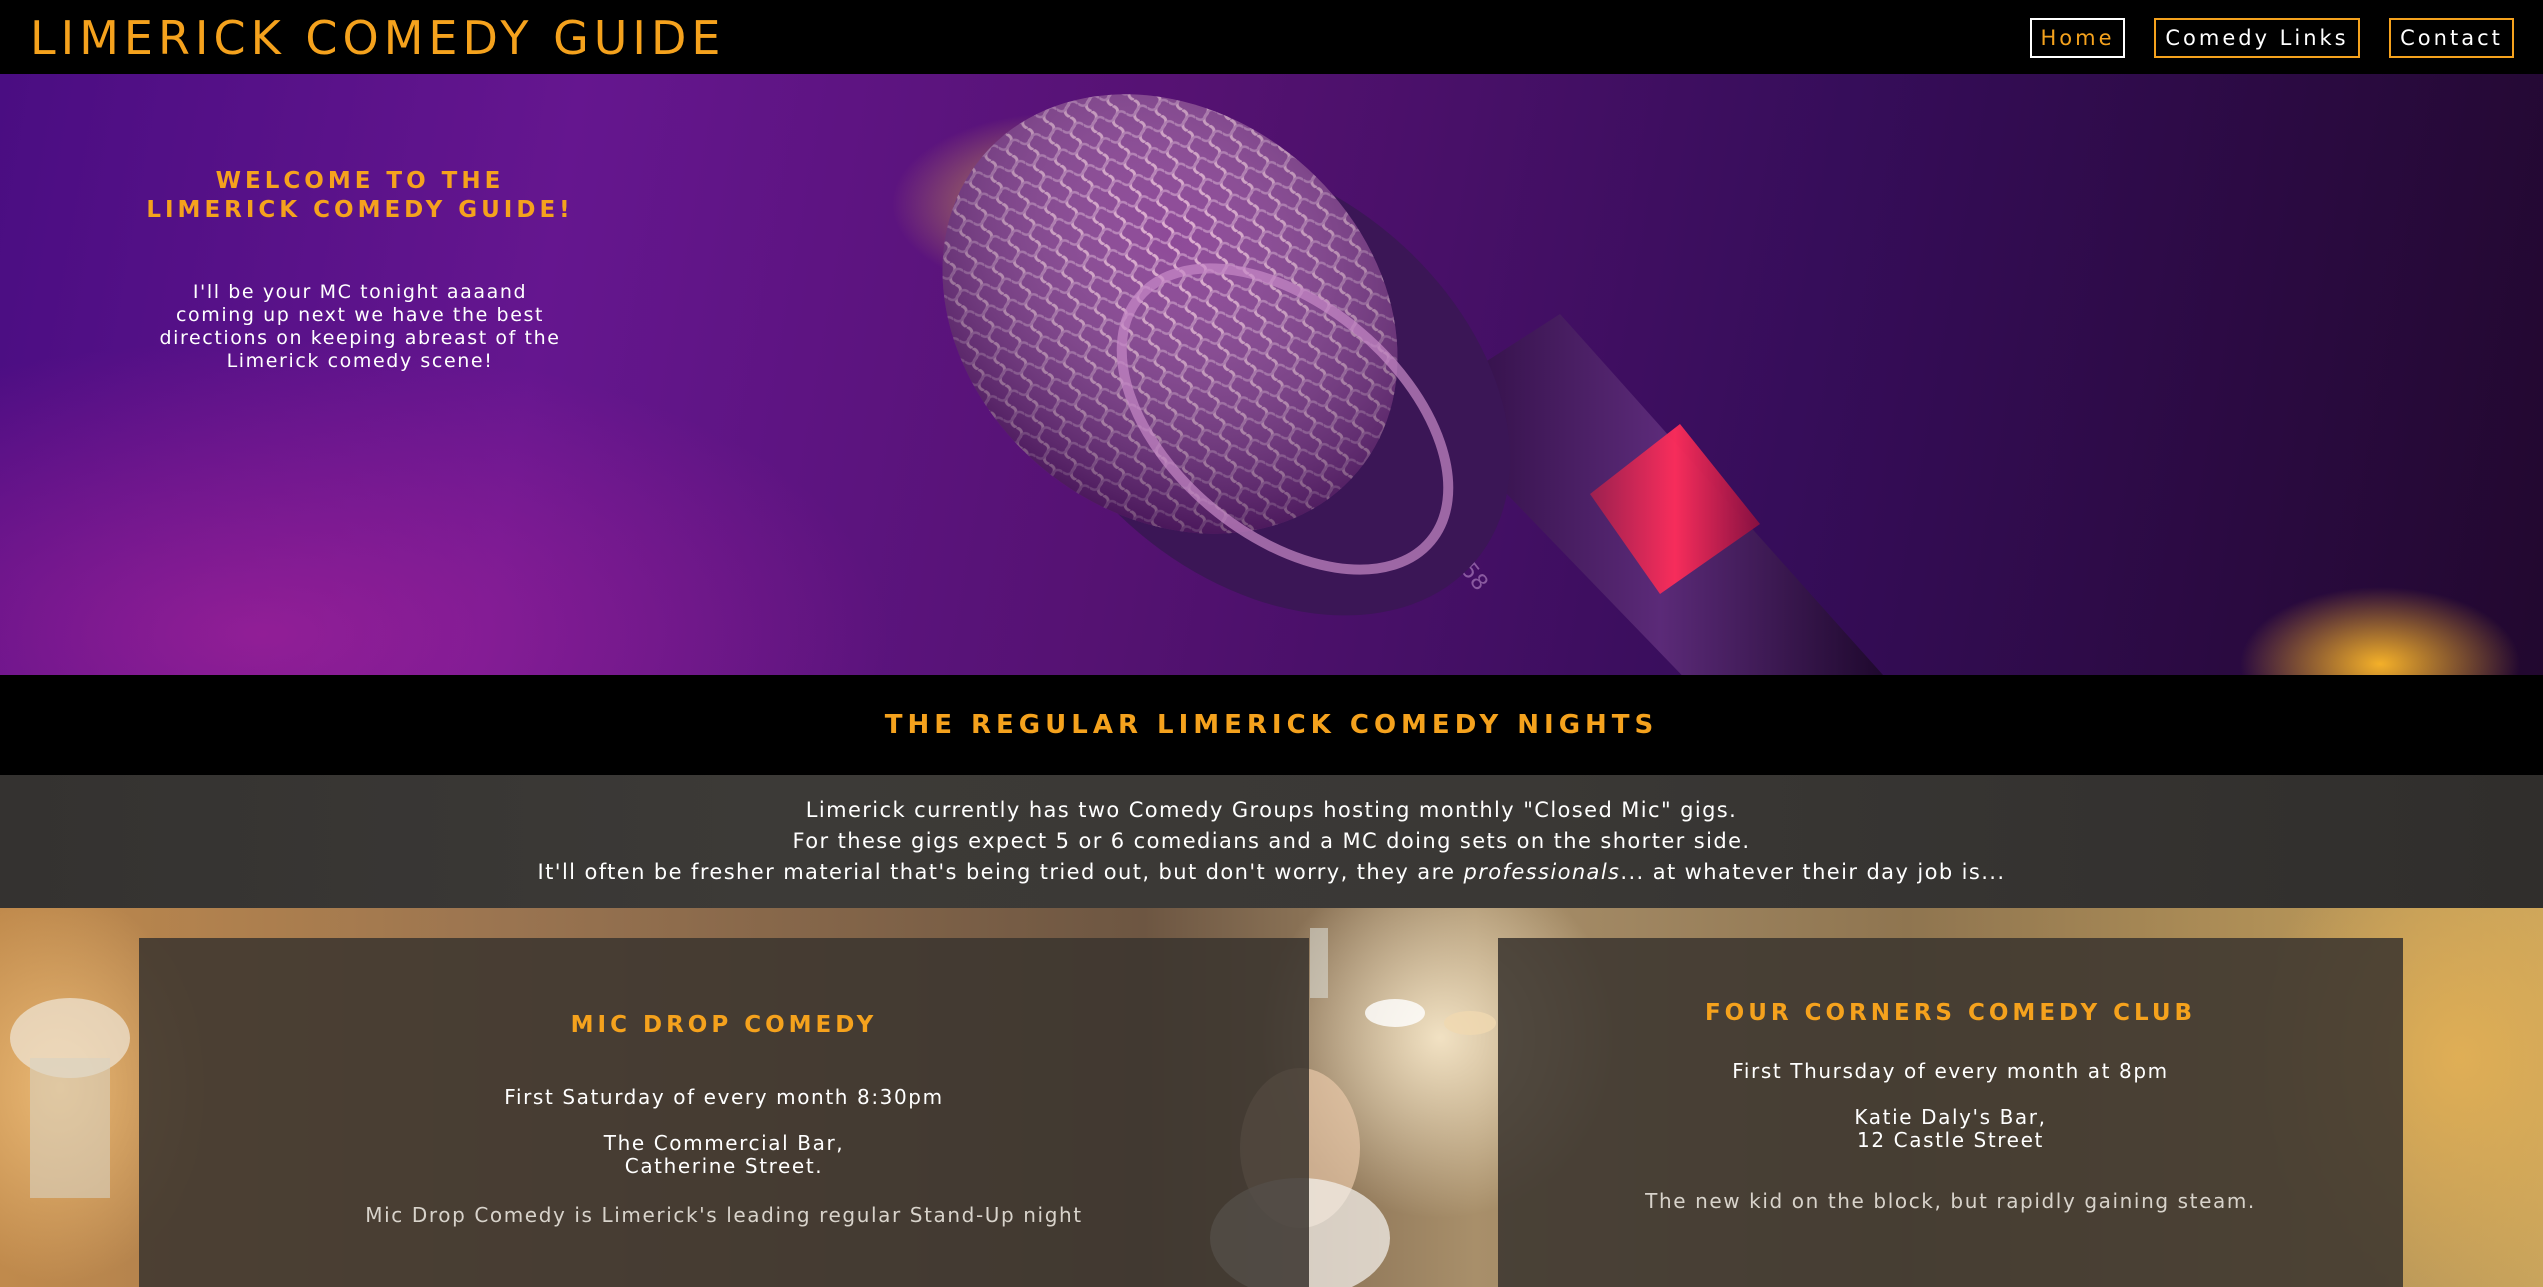 This screenshot has height=1287, width=2543. I want to click on mic-drop-venue-street: Catherine Street., so click(724, 1166).